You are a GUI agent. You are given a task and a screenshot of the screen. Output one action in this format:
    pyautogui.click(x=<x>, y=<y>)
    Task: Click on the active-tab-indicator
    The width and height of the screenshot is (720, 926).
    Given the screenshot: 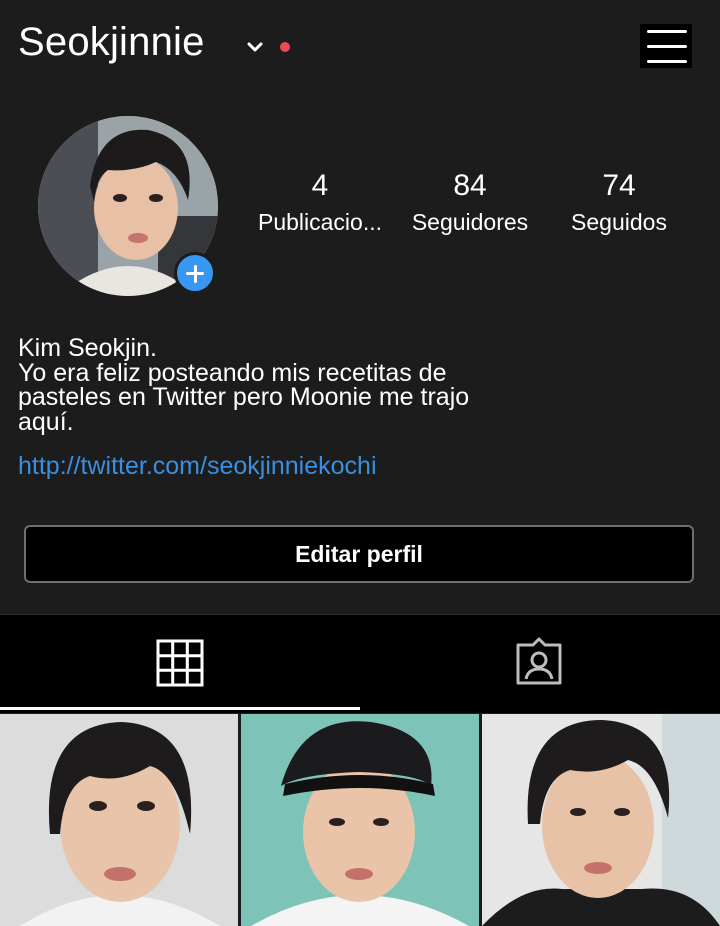 What is the action you would take?
    pyautogui.click(x=180, y=708)
    